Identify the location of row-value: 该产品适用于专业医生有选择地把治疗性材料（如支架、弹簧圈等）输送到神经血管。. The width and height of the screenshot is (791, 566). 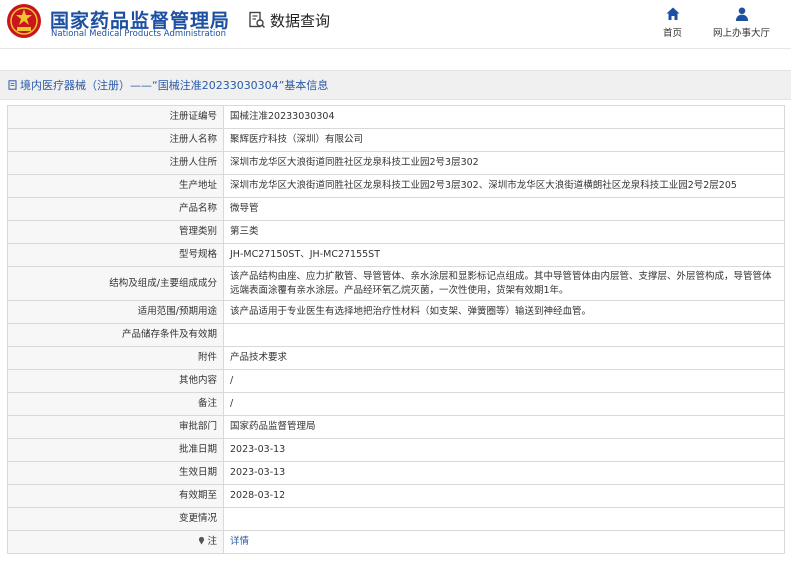
(504, 312).